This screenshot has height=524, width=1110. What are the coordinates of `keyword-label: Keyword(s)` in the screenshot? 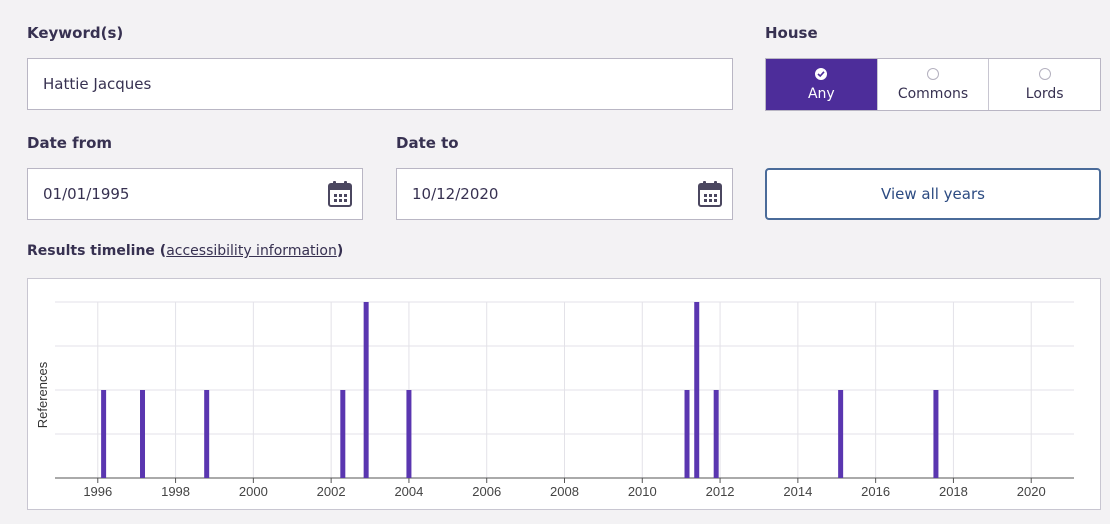 It's located at (75, 33).